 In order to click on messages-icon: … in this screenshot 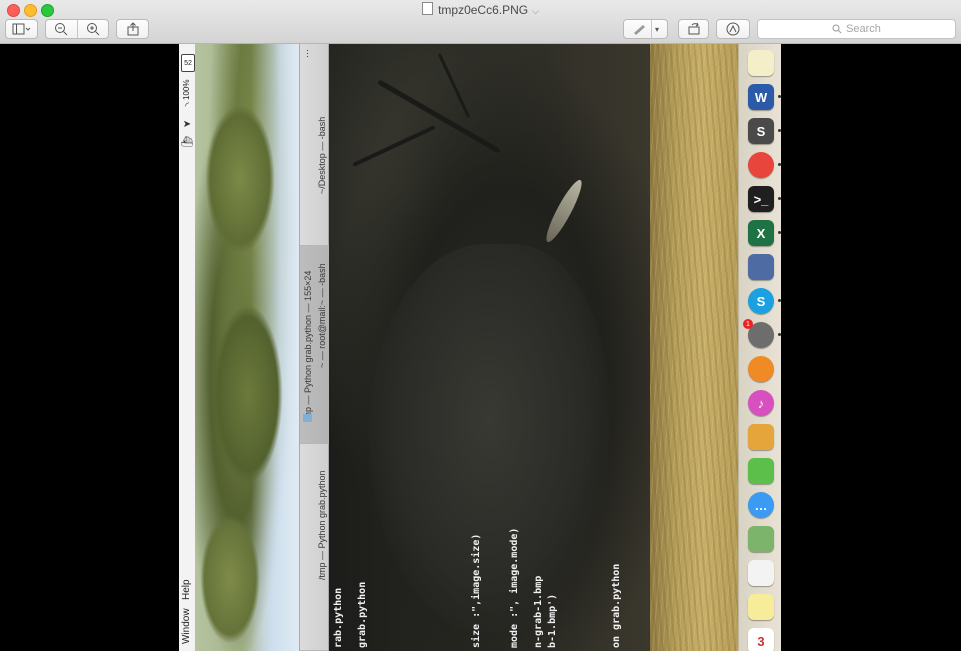, I will do `click(761, 505)`.